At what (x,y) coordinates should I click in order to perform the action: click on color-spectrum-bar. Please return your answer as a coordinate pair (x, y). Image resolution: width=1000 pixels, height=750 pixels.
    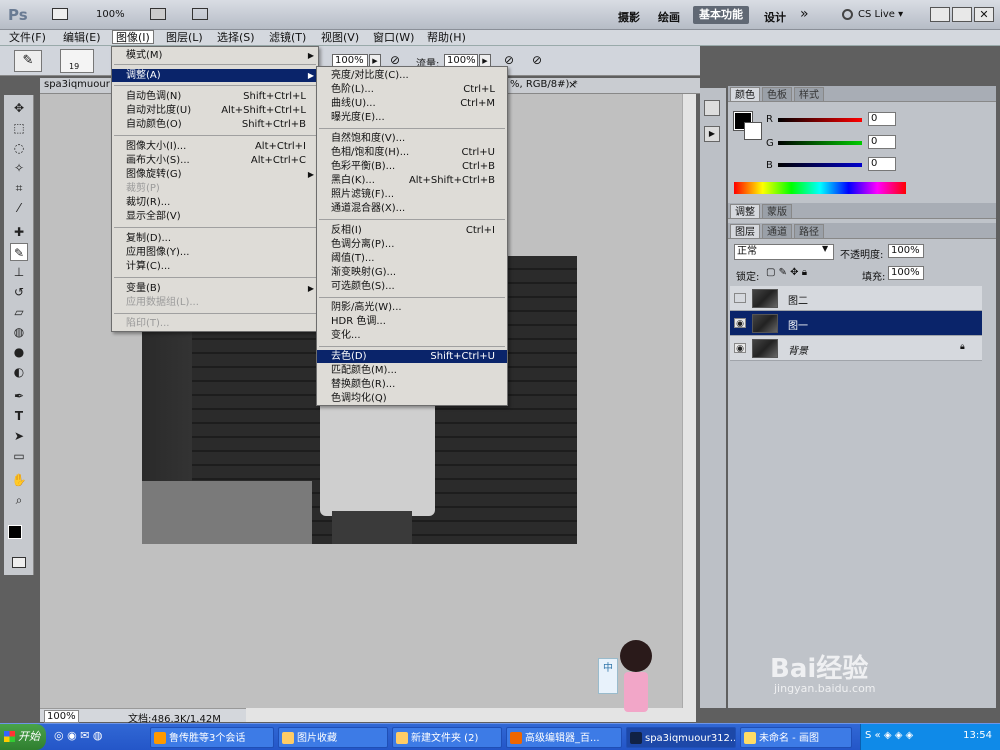
    Looking at the image, I should click on (820, 188).